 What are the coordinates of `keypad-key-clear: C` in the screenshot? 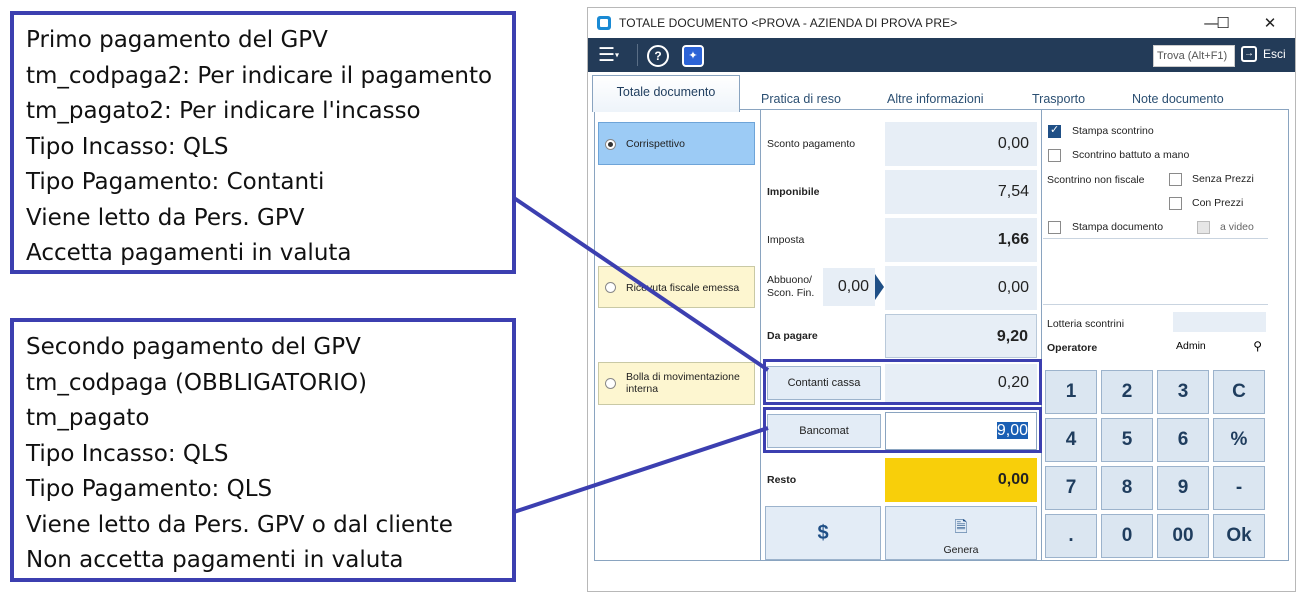 It's located at (1239, 392).